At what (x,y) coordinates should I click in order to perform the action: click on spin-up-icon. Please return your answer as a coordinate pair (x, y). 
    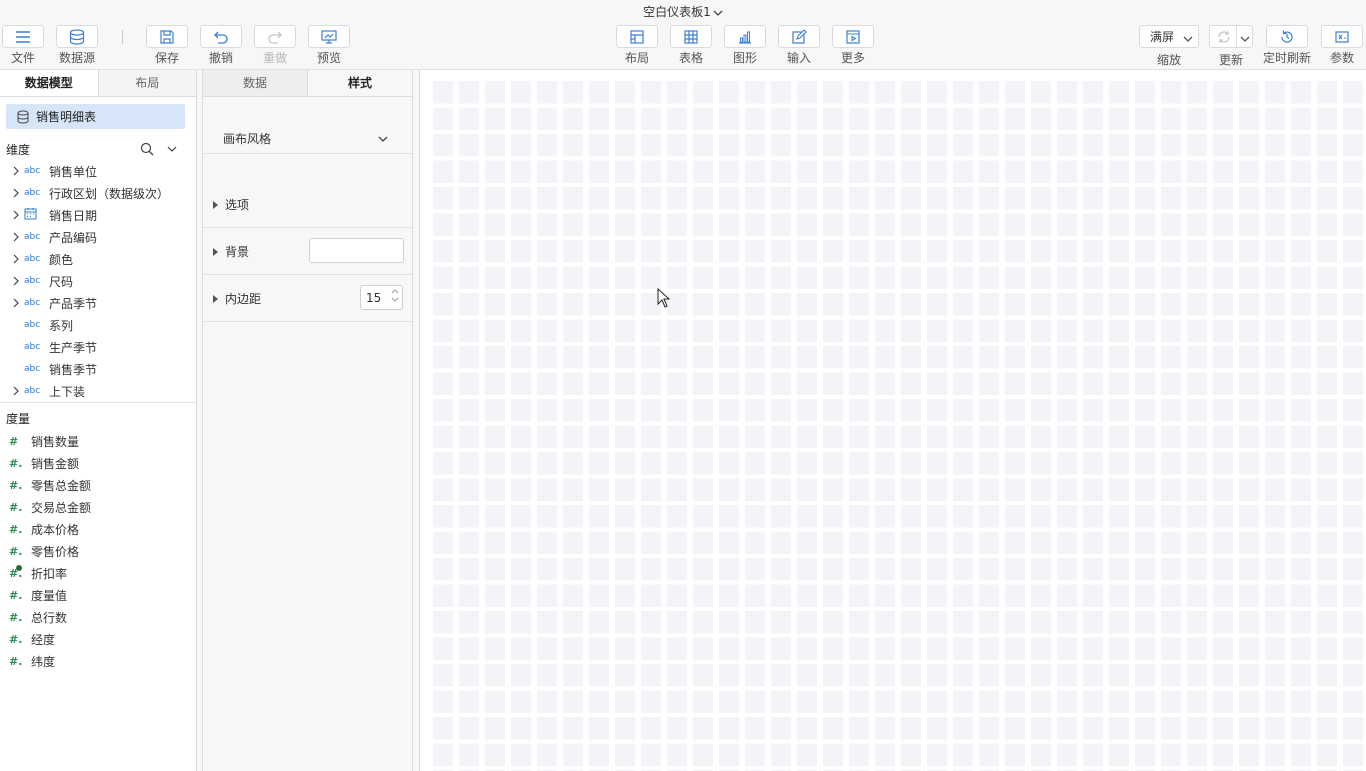
    Looking at the image, I should click on (395, 291).